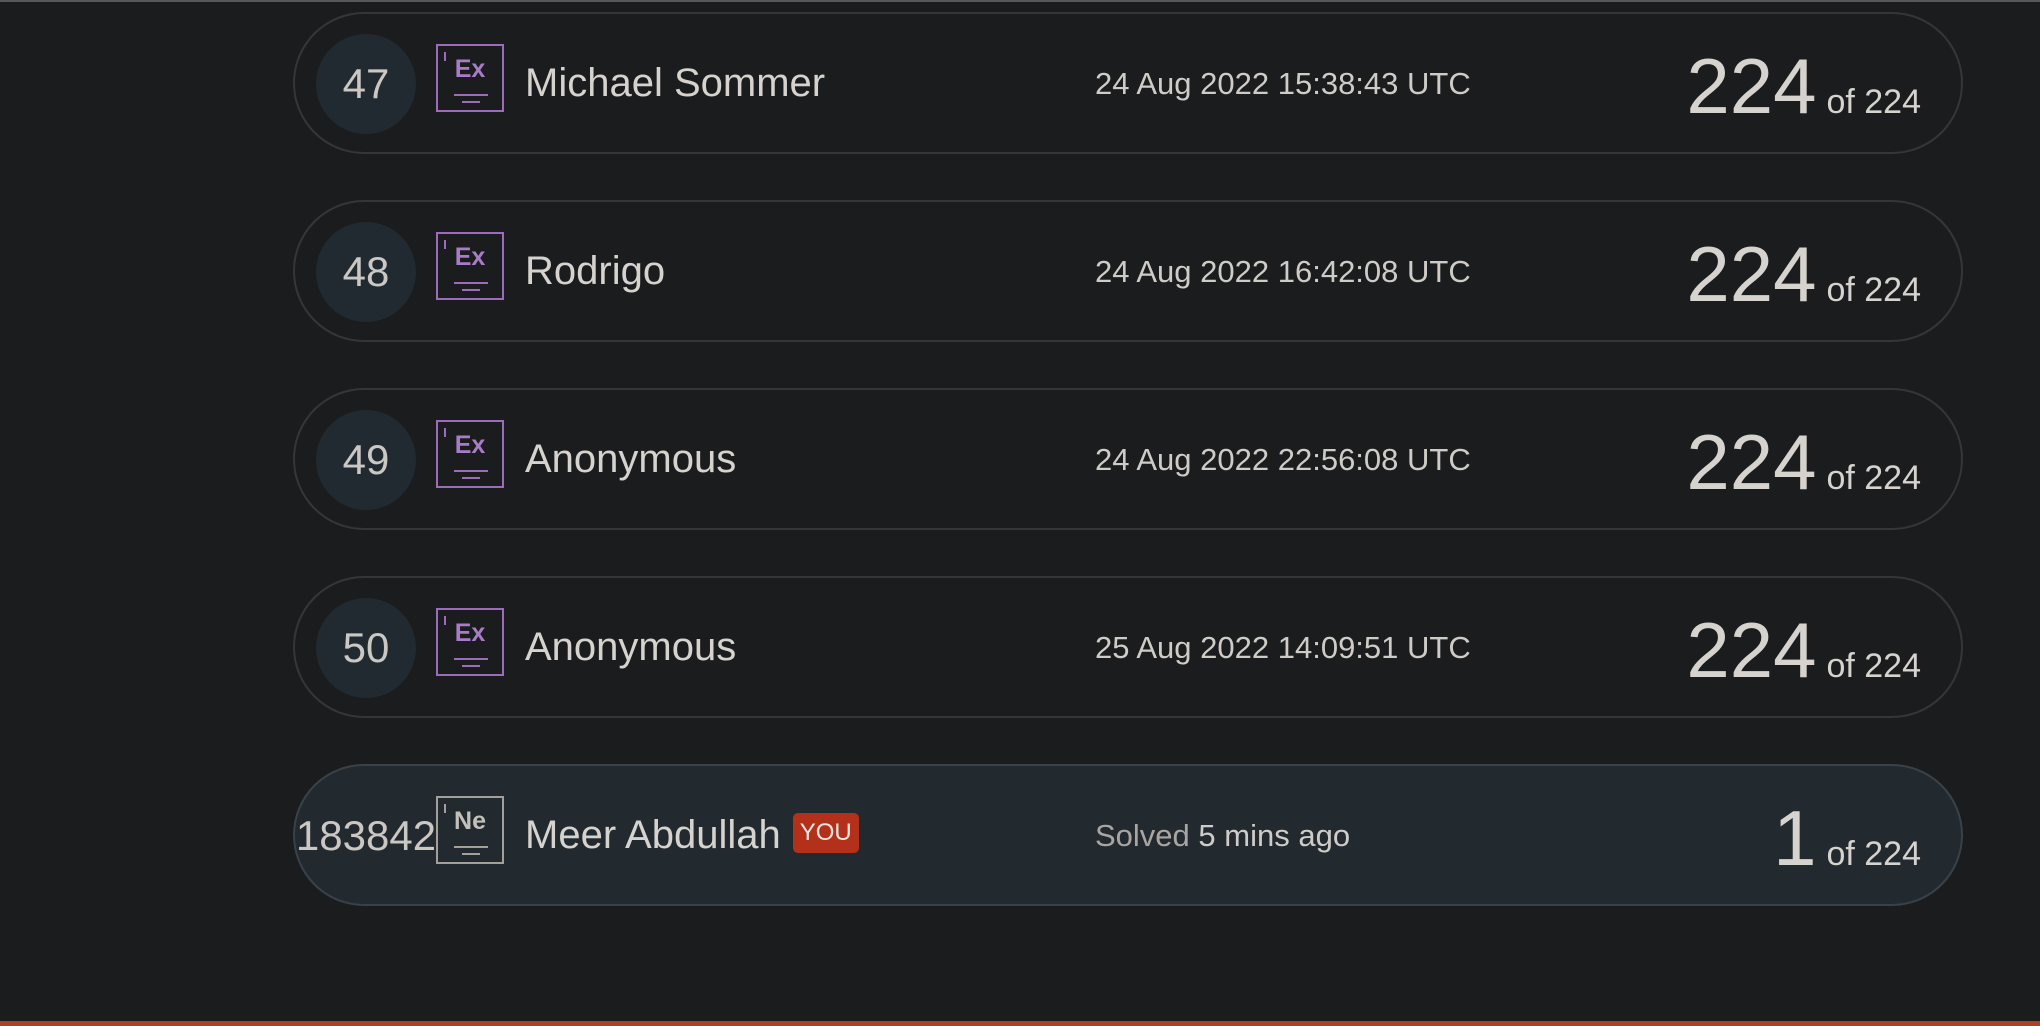  I want to click on solve-time: 24 Aug 2022 15:38:43 UTC, so click(1283, 83).